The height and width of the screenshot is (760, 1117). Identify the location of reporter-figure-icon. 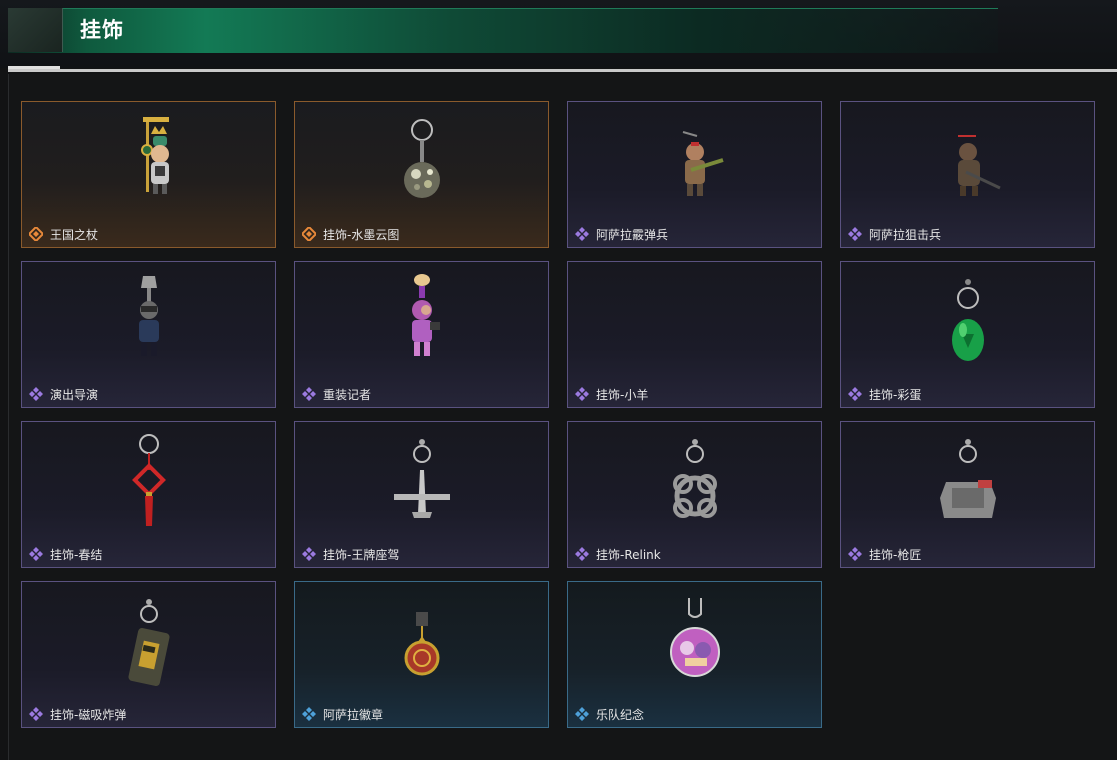
(425, 315).